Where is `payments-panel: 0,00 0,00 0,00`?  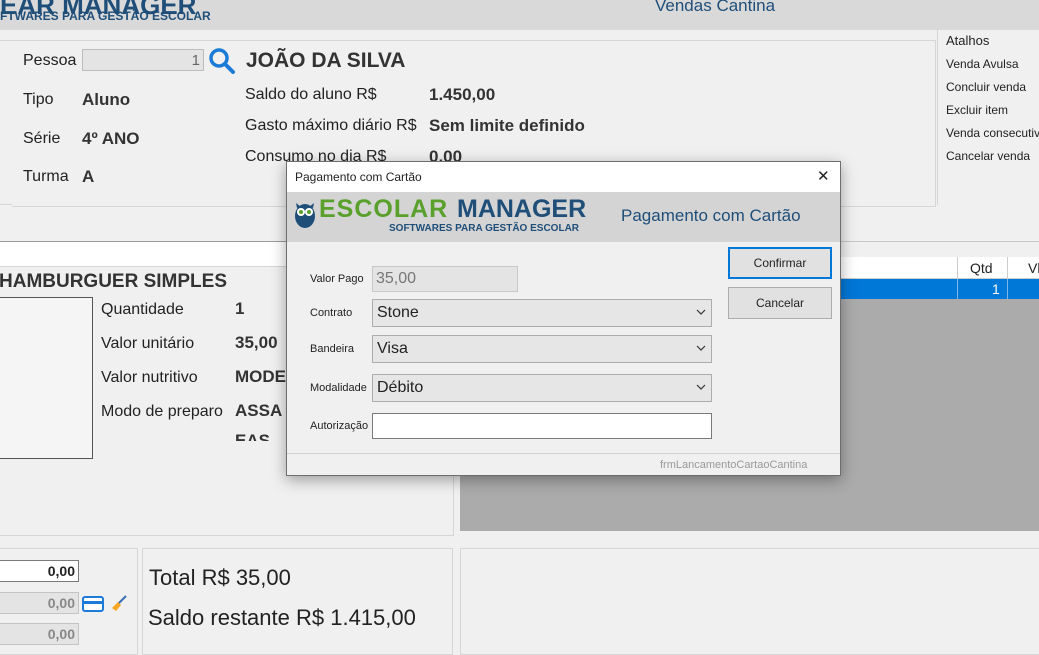 payments-panel: 0,00 0,00 0,00 is located at coordinates (69, 601).